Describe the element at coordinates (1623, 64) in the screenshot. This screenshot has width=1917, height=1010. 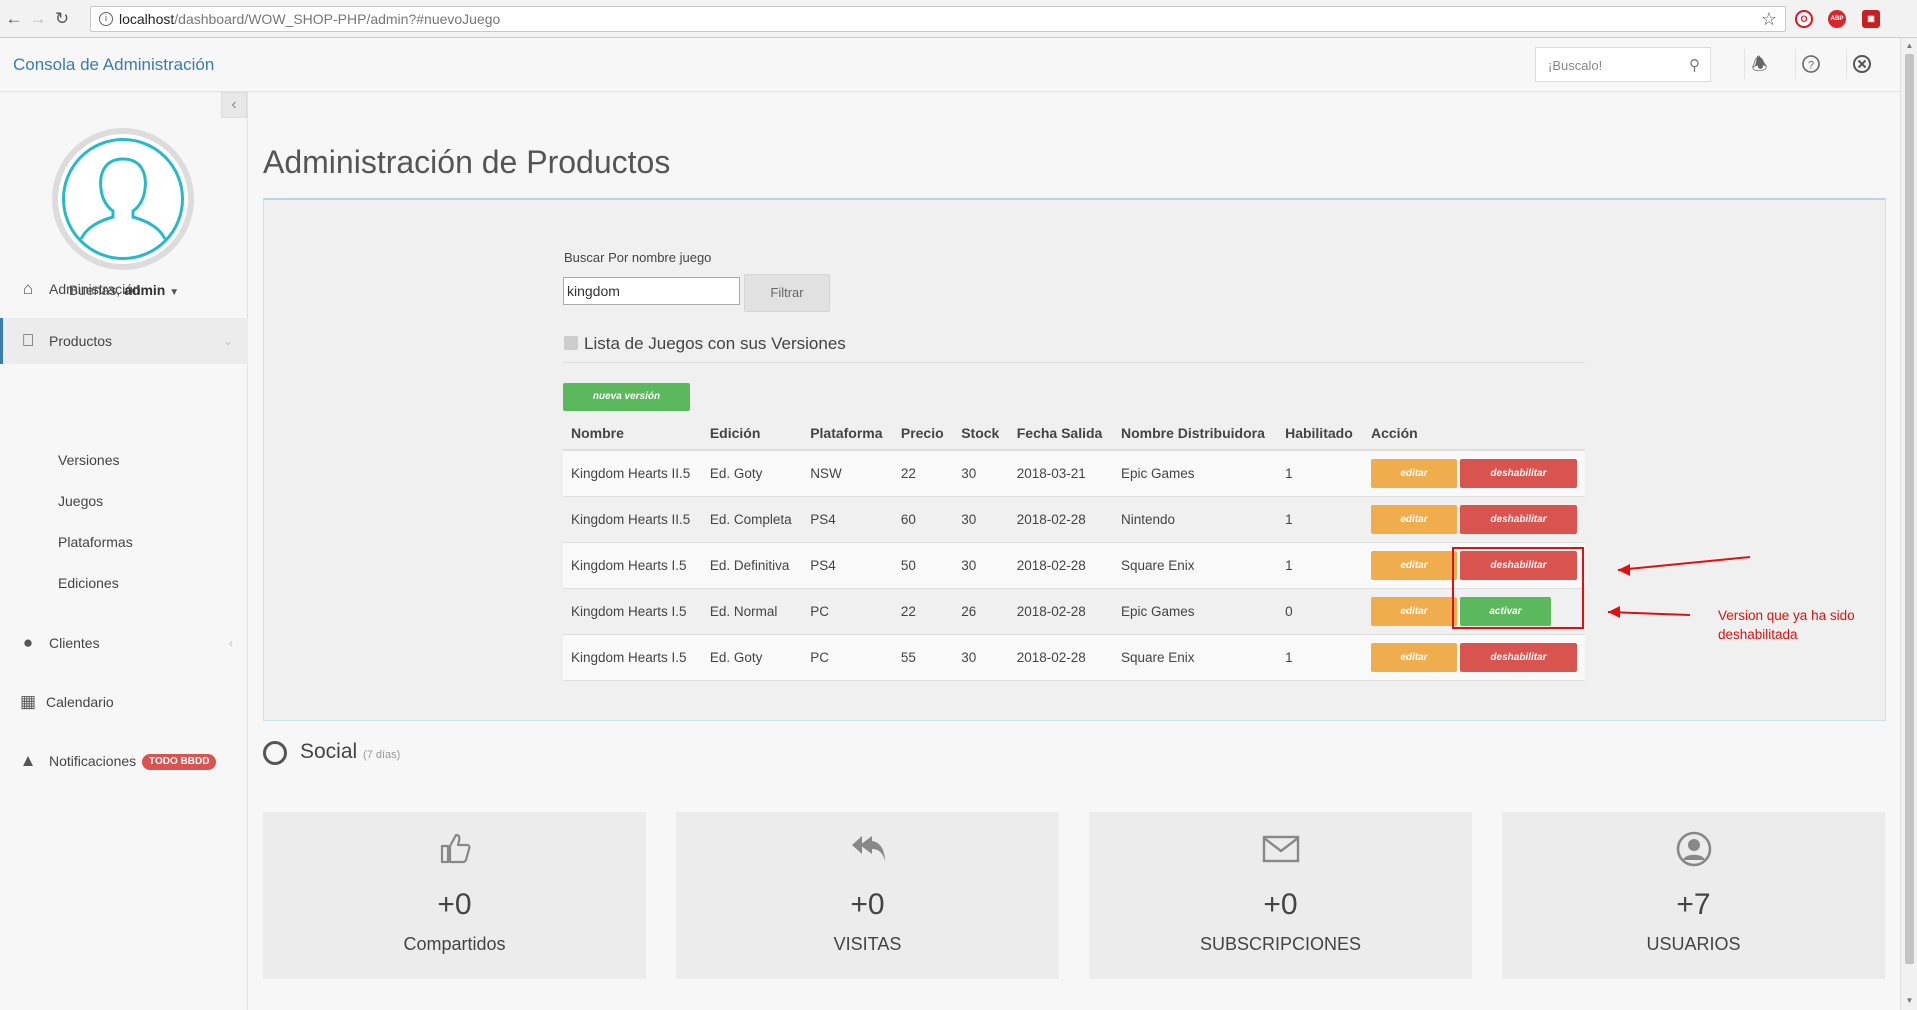
I see `search-input: ¡Buscalo! ⚲` at that location.